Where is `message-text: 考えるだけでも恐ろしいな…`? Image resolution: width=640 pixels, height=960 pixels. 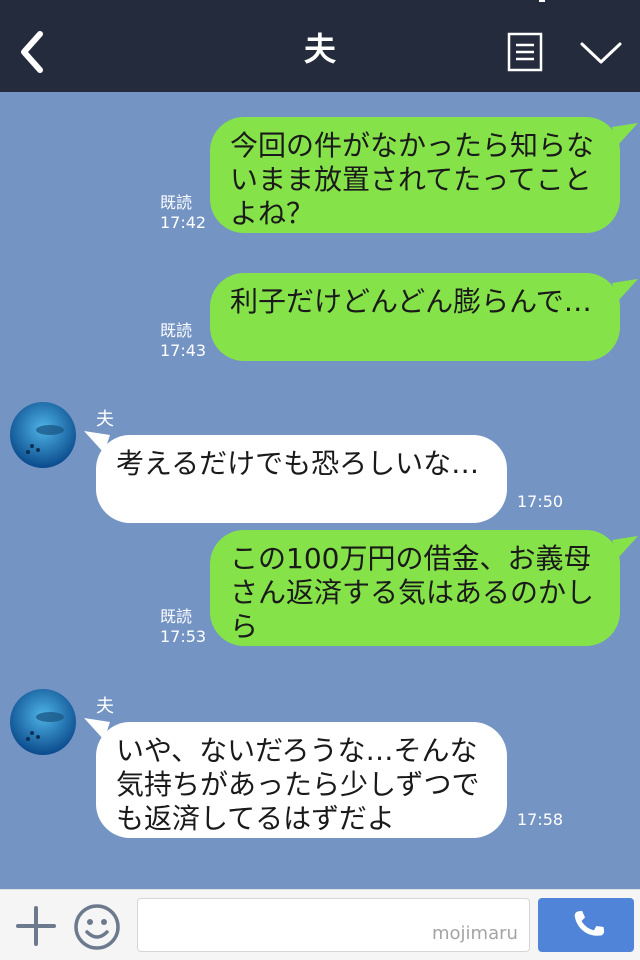 message-text: 考えるだけでも恐ろしいな… is located at coordinates (298, 463).